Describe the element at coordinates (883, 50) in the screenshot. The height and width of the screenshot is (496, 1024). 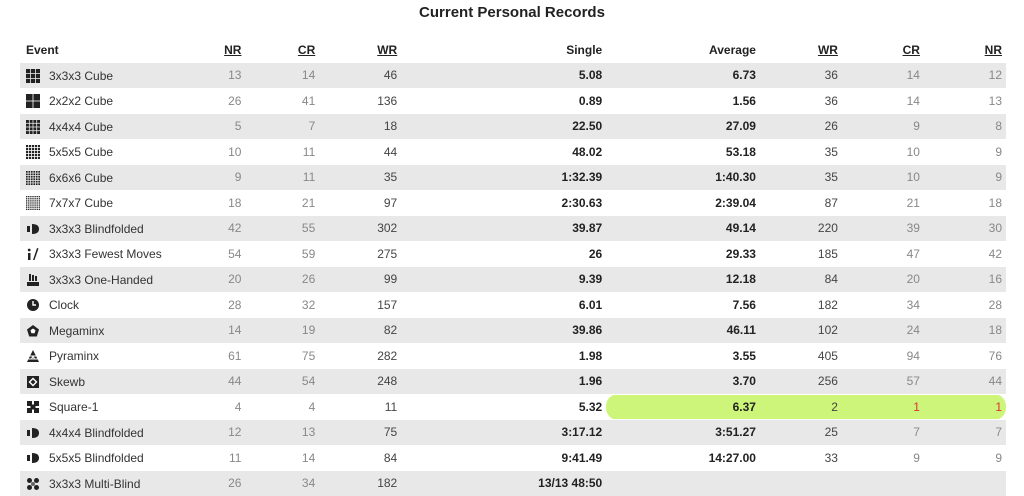
I see `header-average-cr: CR` at that location.